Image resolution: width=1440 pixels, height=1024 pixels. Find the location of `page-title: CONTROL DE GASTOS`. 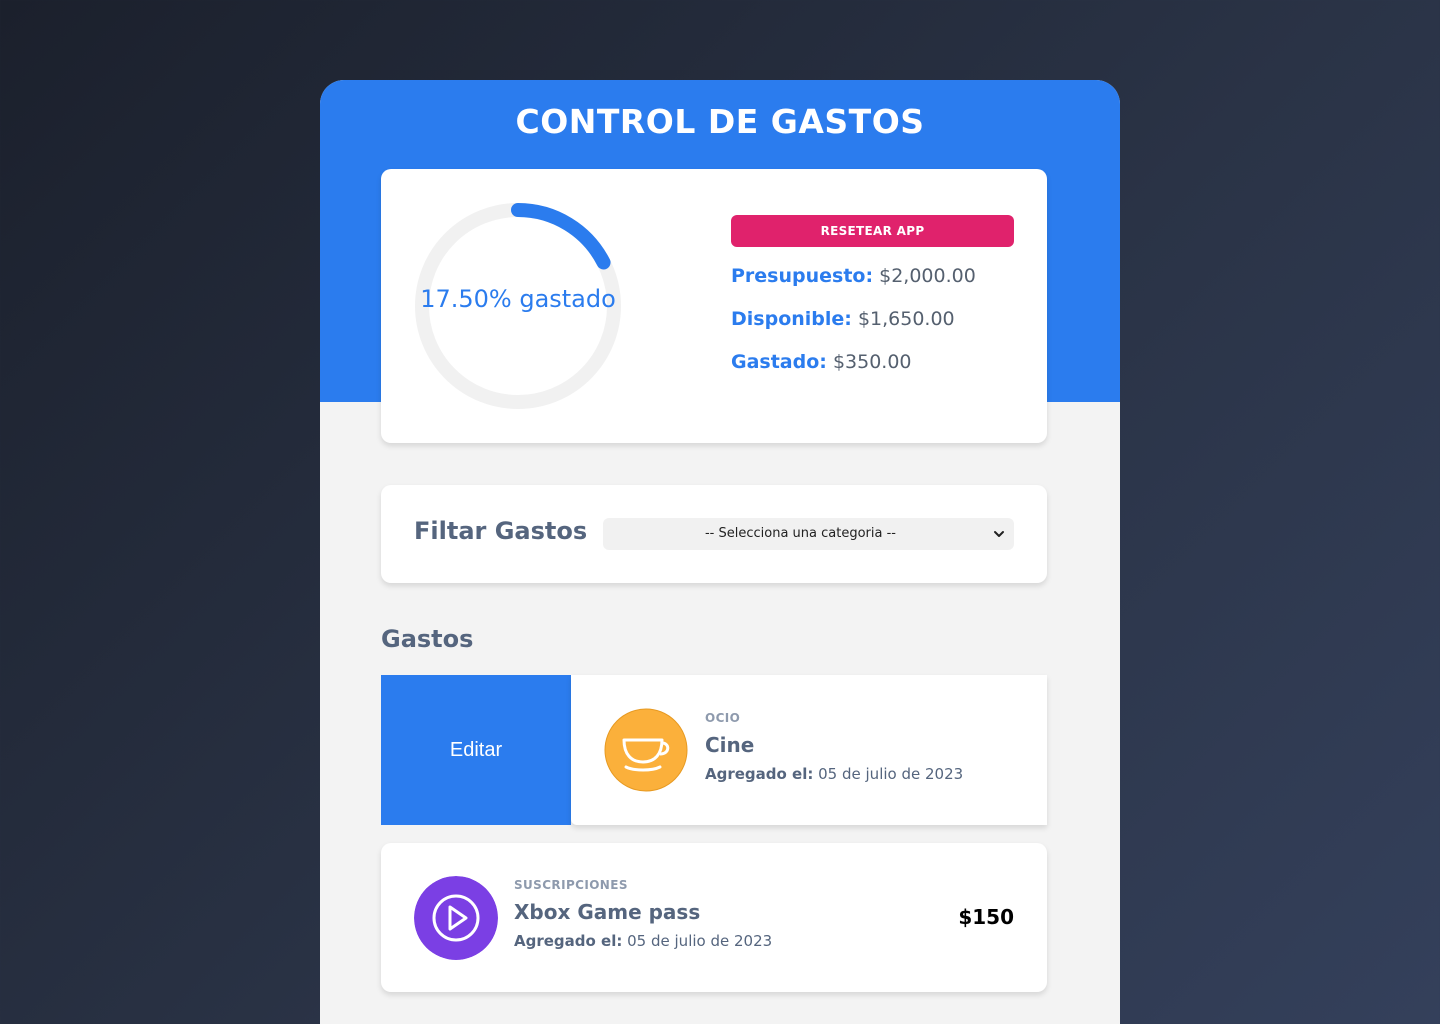

page-title: CONTROL DE GASTOS is located at coordinates (720, 121).